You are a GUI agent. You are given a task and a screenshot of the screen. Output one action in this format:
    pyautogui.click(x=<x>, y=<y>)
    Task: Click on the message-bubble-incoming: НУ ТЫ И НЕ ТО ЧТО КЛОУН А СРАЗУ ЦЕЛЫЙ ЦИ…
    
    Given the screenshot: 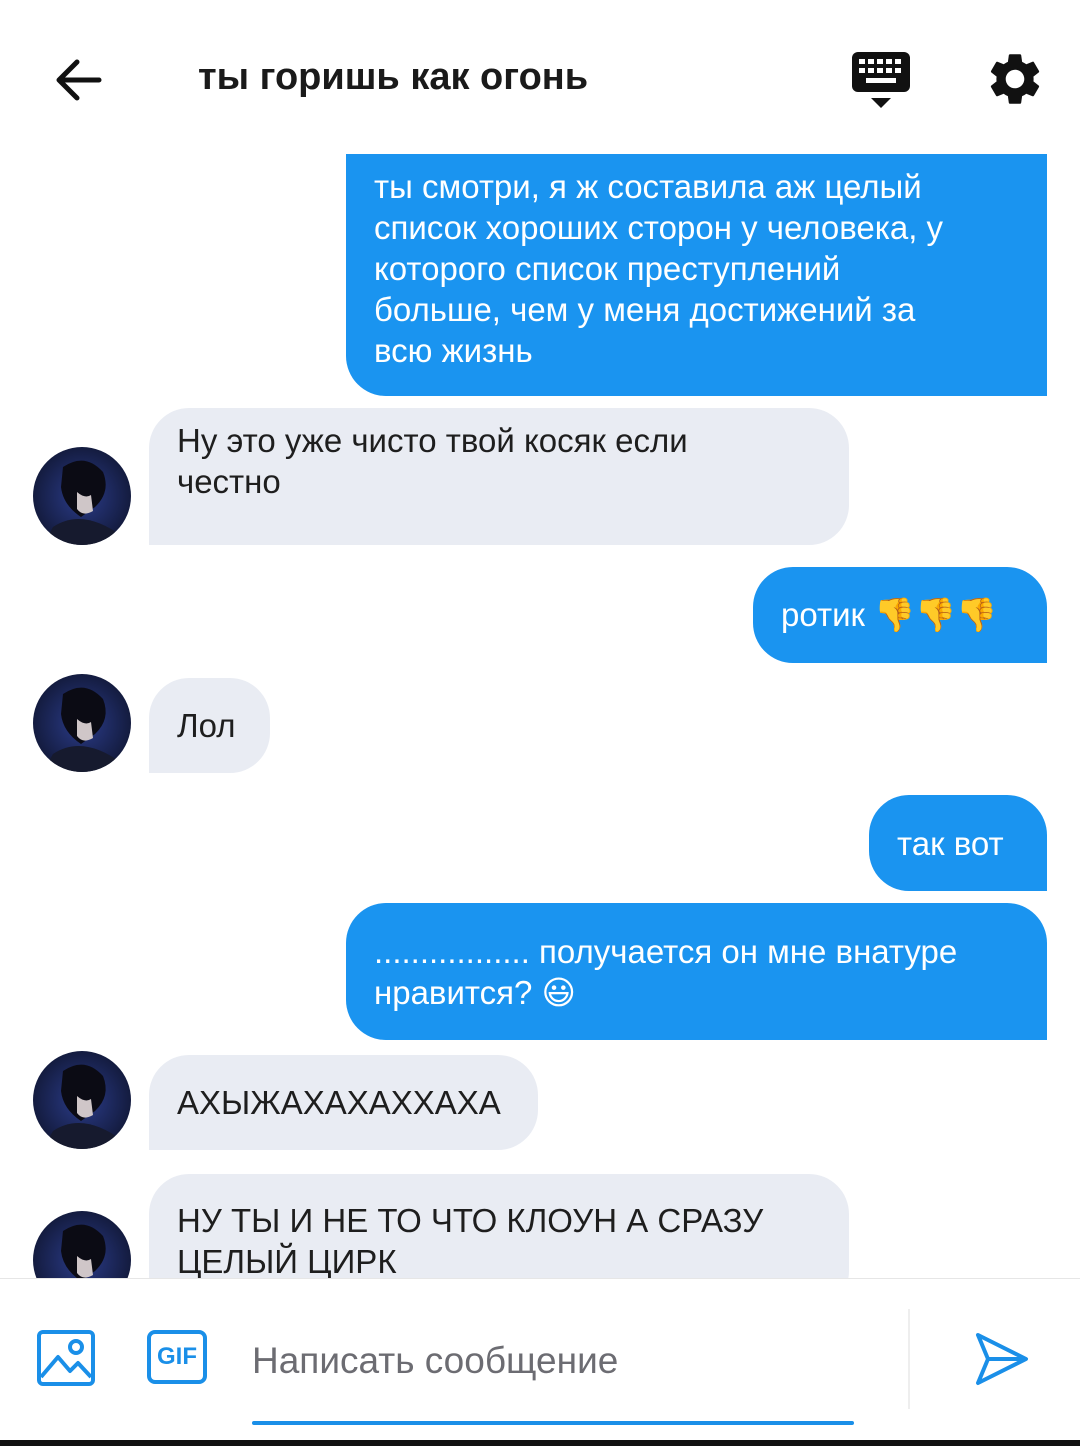 What is the action you would take?
    pyautogui.click(x=499, y=1226)
    